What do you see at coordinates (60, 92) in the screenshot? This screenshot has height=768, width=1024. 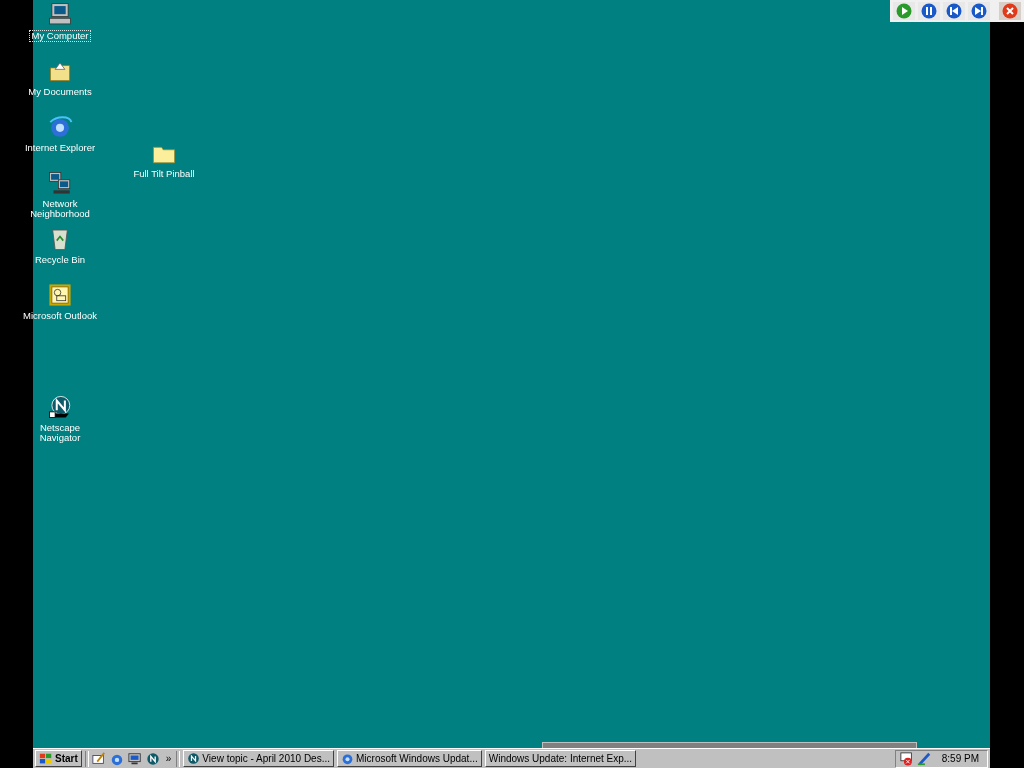 I see `desktop-icon-label: My Documents` at bounding box center [60, 92].